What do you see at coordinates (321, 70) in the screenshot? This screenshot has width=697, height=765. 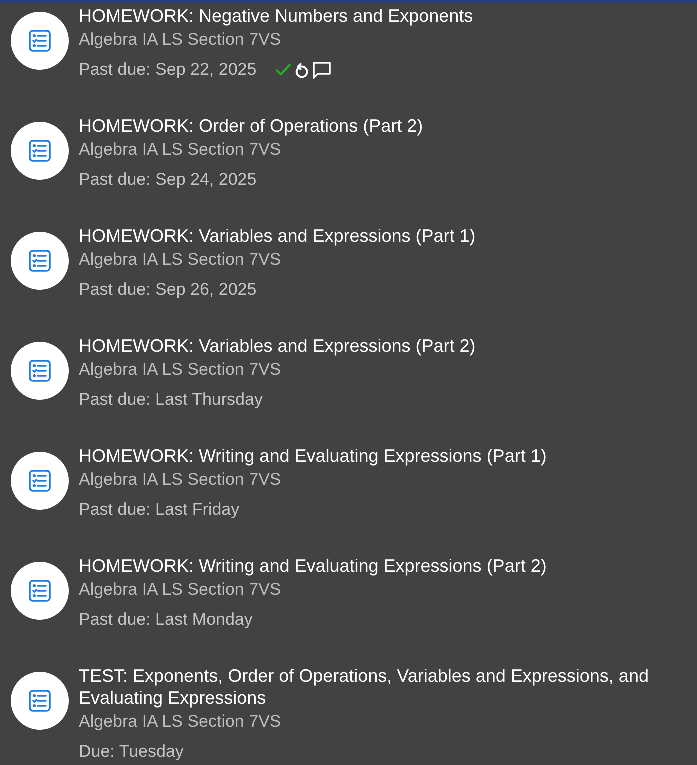 I see `comment-icon` at bounding box center [321, 70].